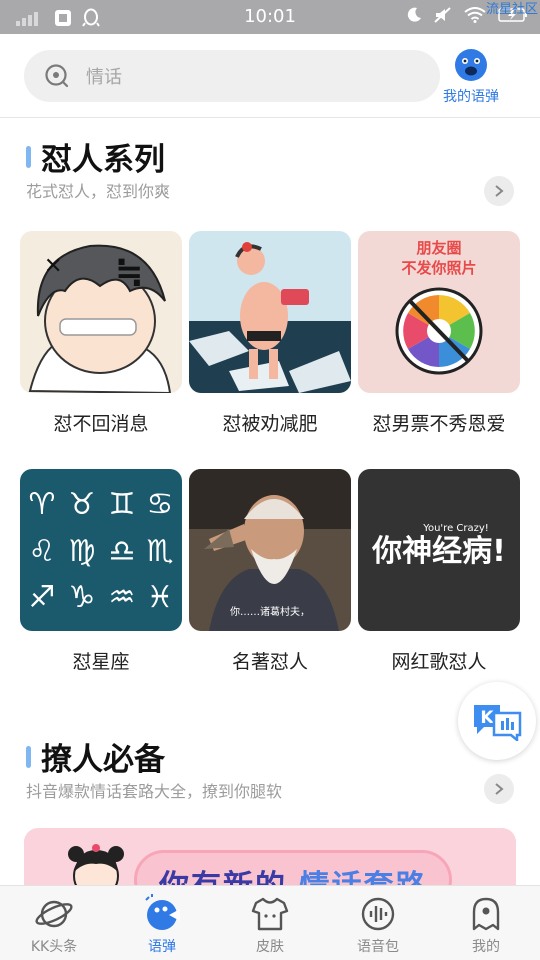 The width and height of the screenshot is (540, 960). Describe the element at coordinates (269, 662) in the screenshot. I see `card-label: 名著怼人` at that location.